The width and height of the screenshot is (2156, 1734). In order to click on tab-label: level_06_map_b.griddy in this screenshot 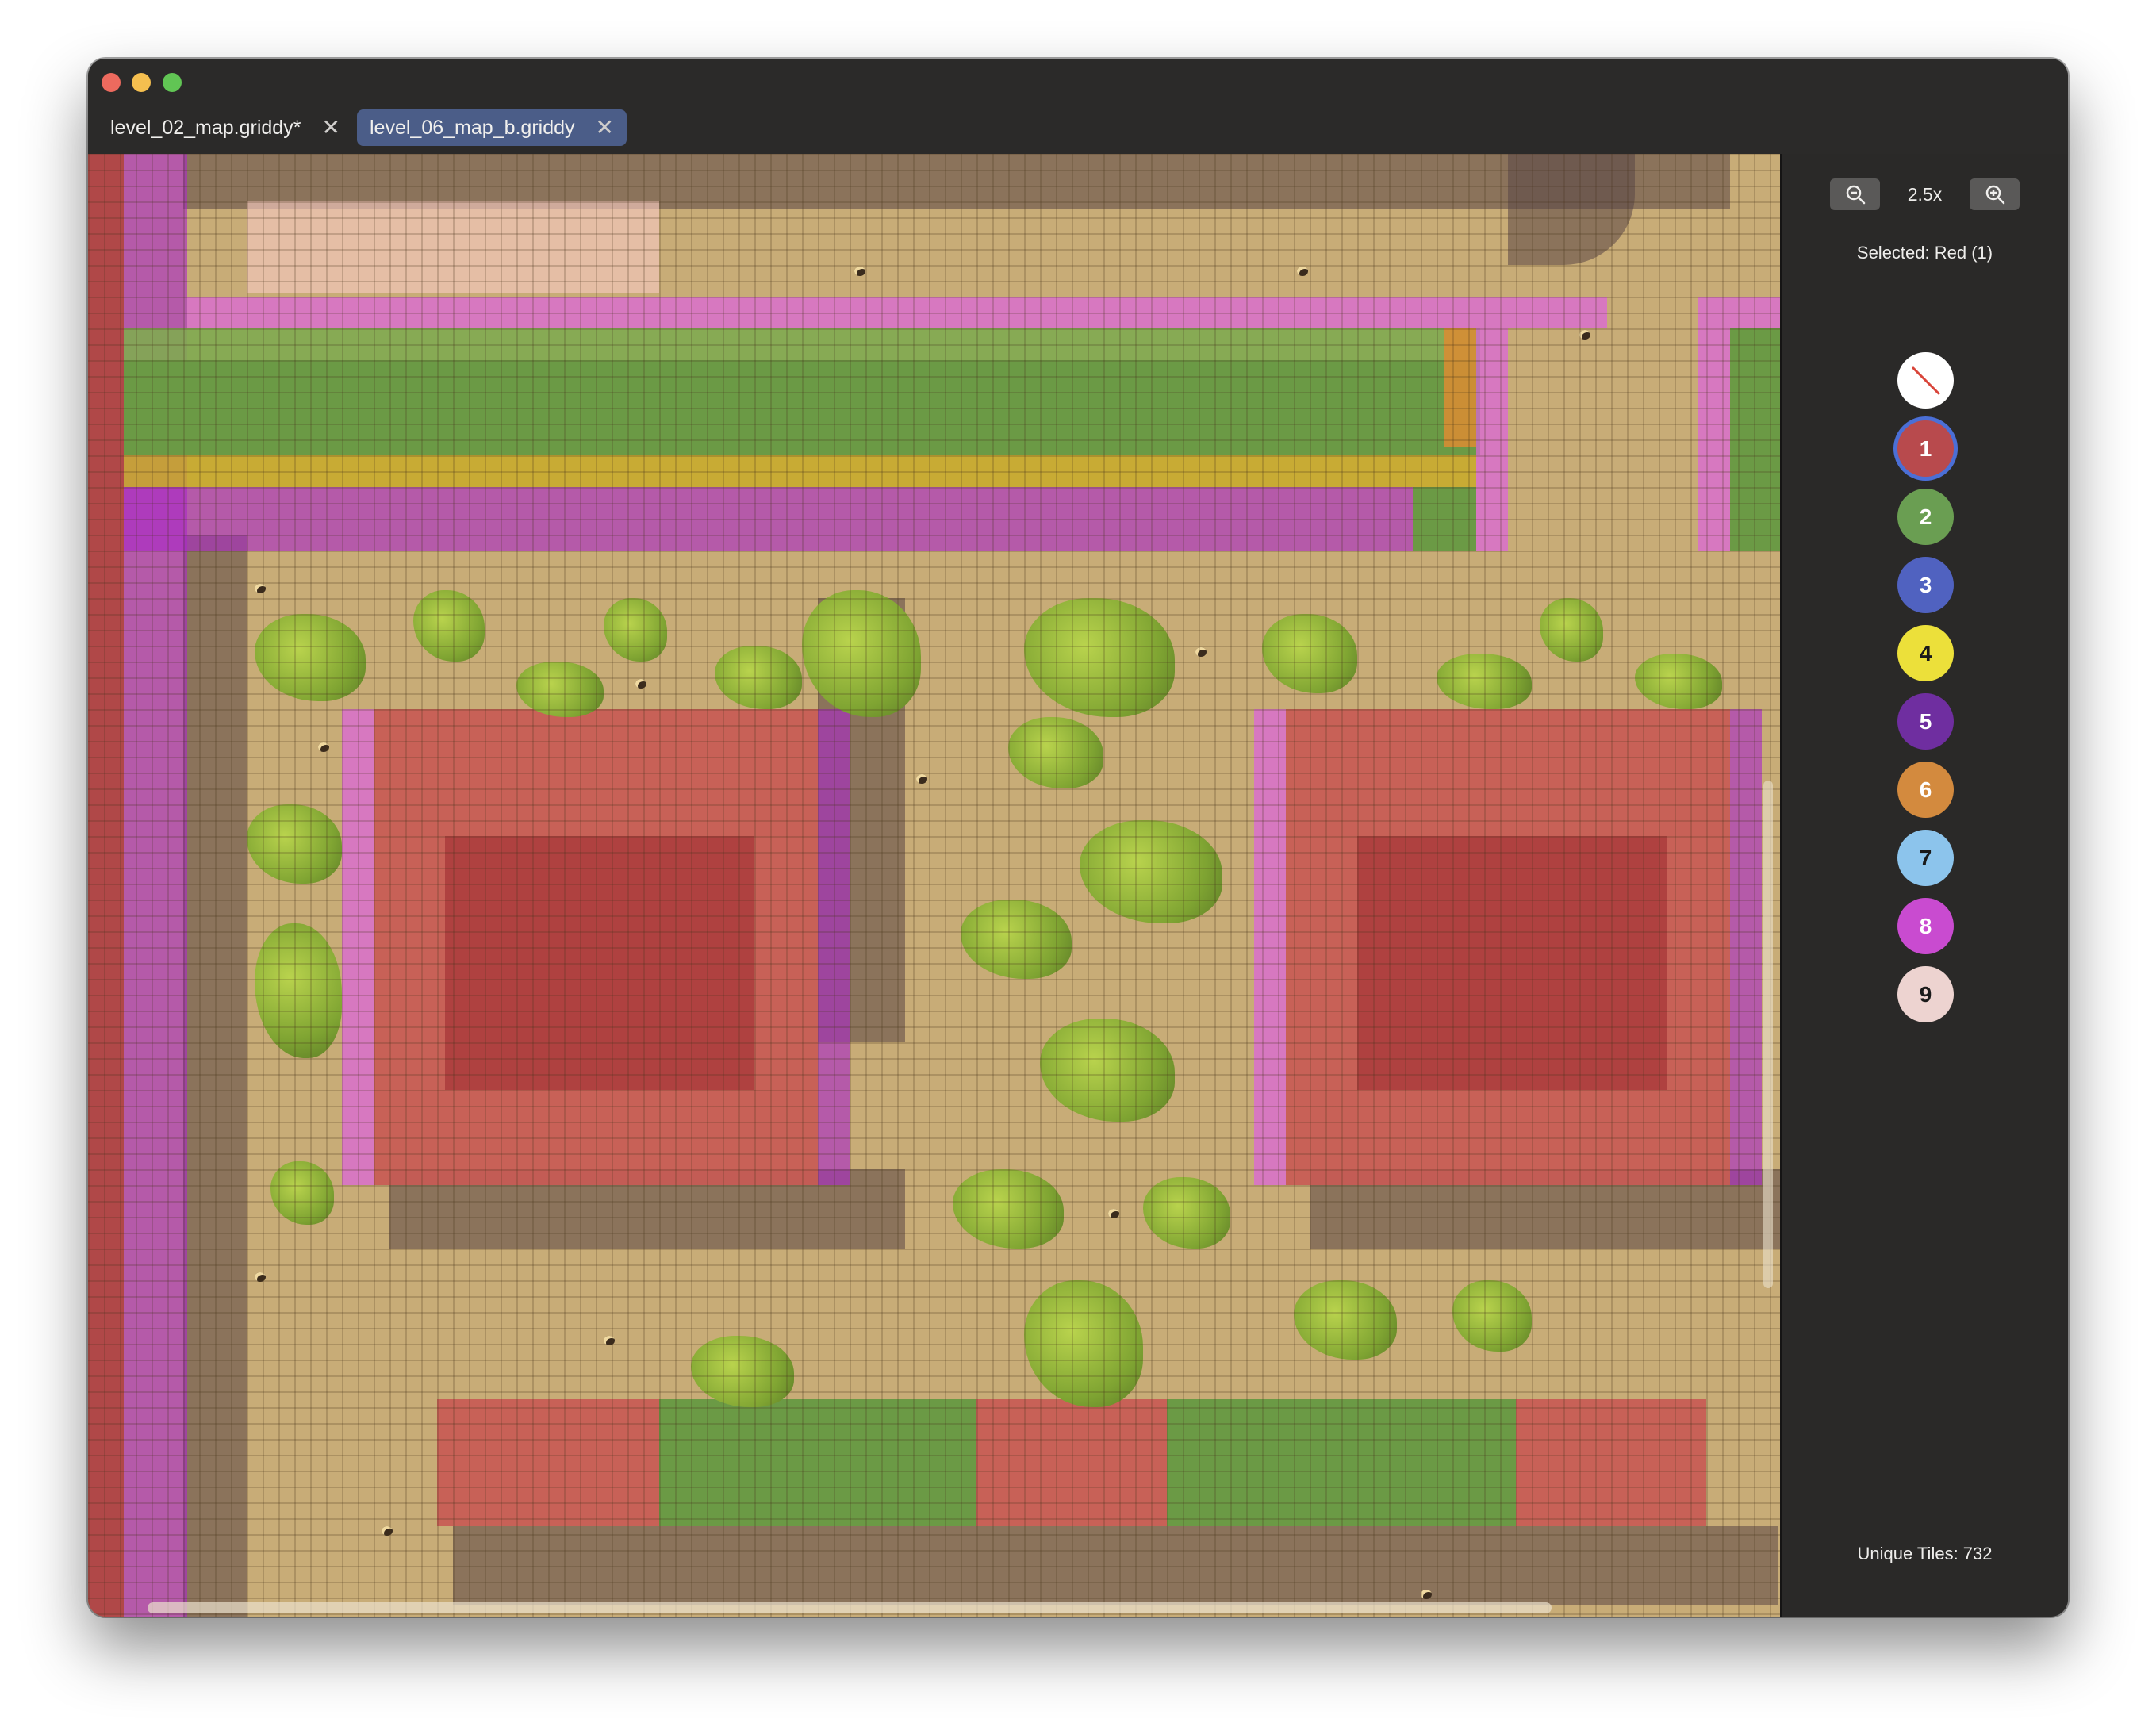, I will do `click(472, 127)`.